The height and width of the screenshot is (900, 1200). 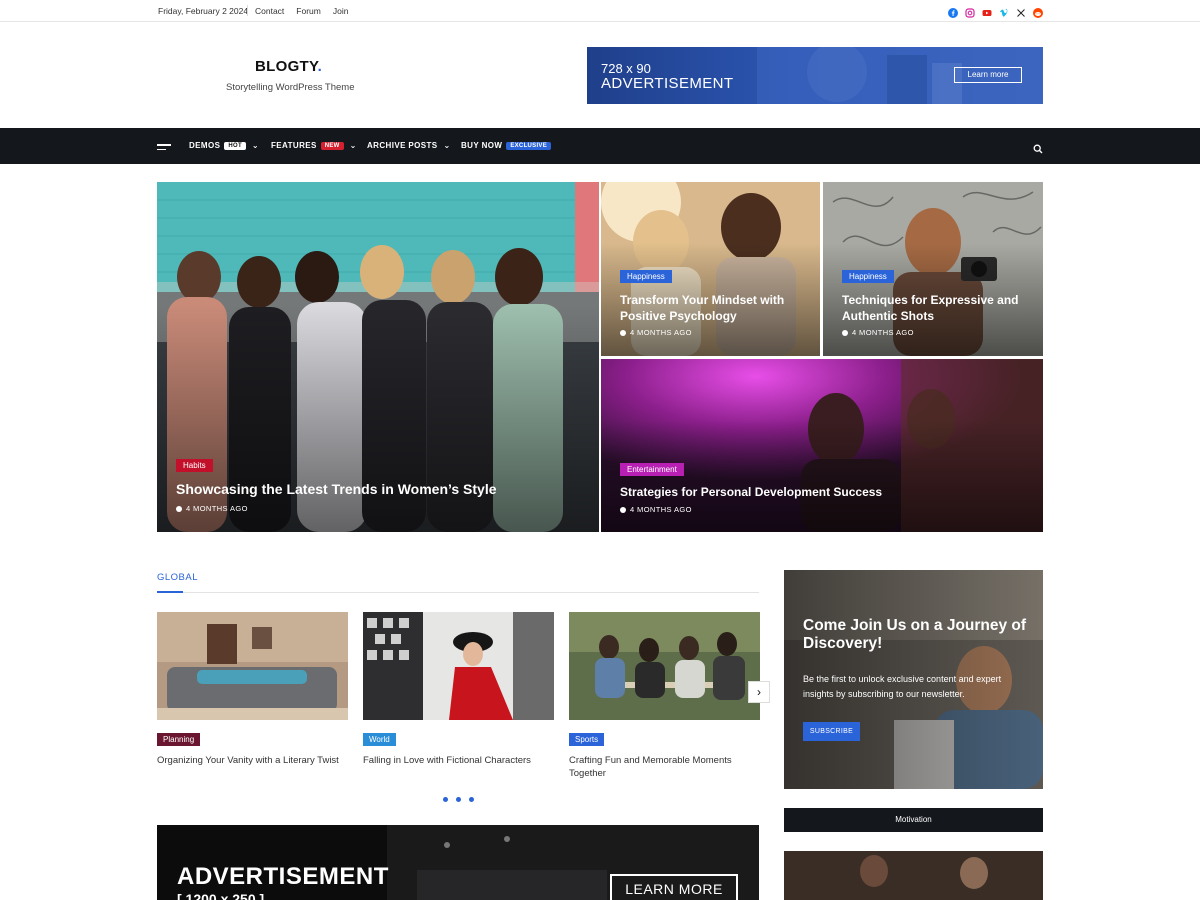 What do you see at coordinates (178, 577) in the screenshot?
I see `section-title-global: GLOBAL` at bounding box center [178, 577].